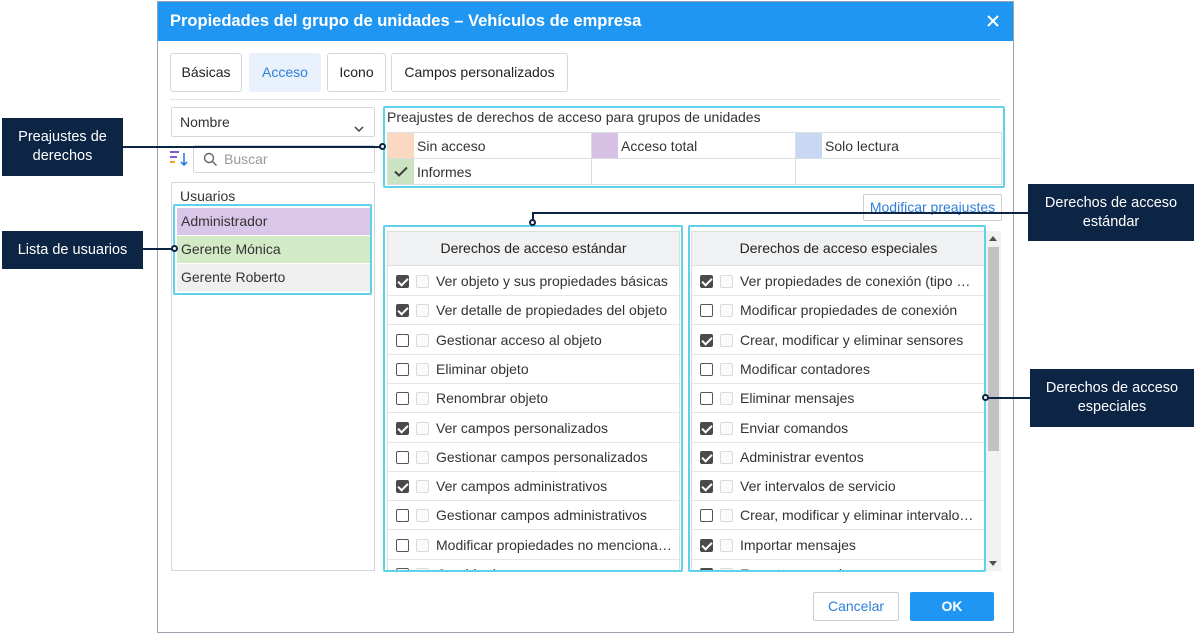  I want to click on preset-cell: Sin acceso, so click(490, 146).